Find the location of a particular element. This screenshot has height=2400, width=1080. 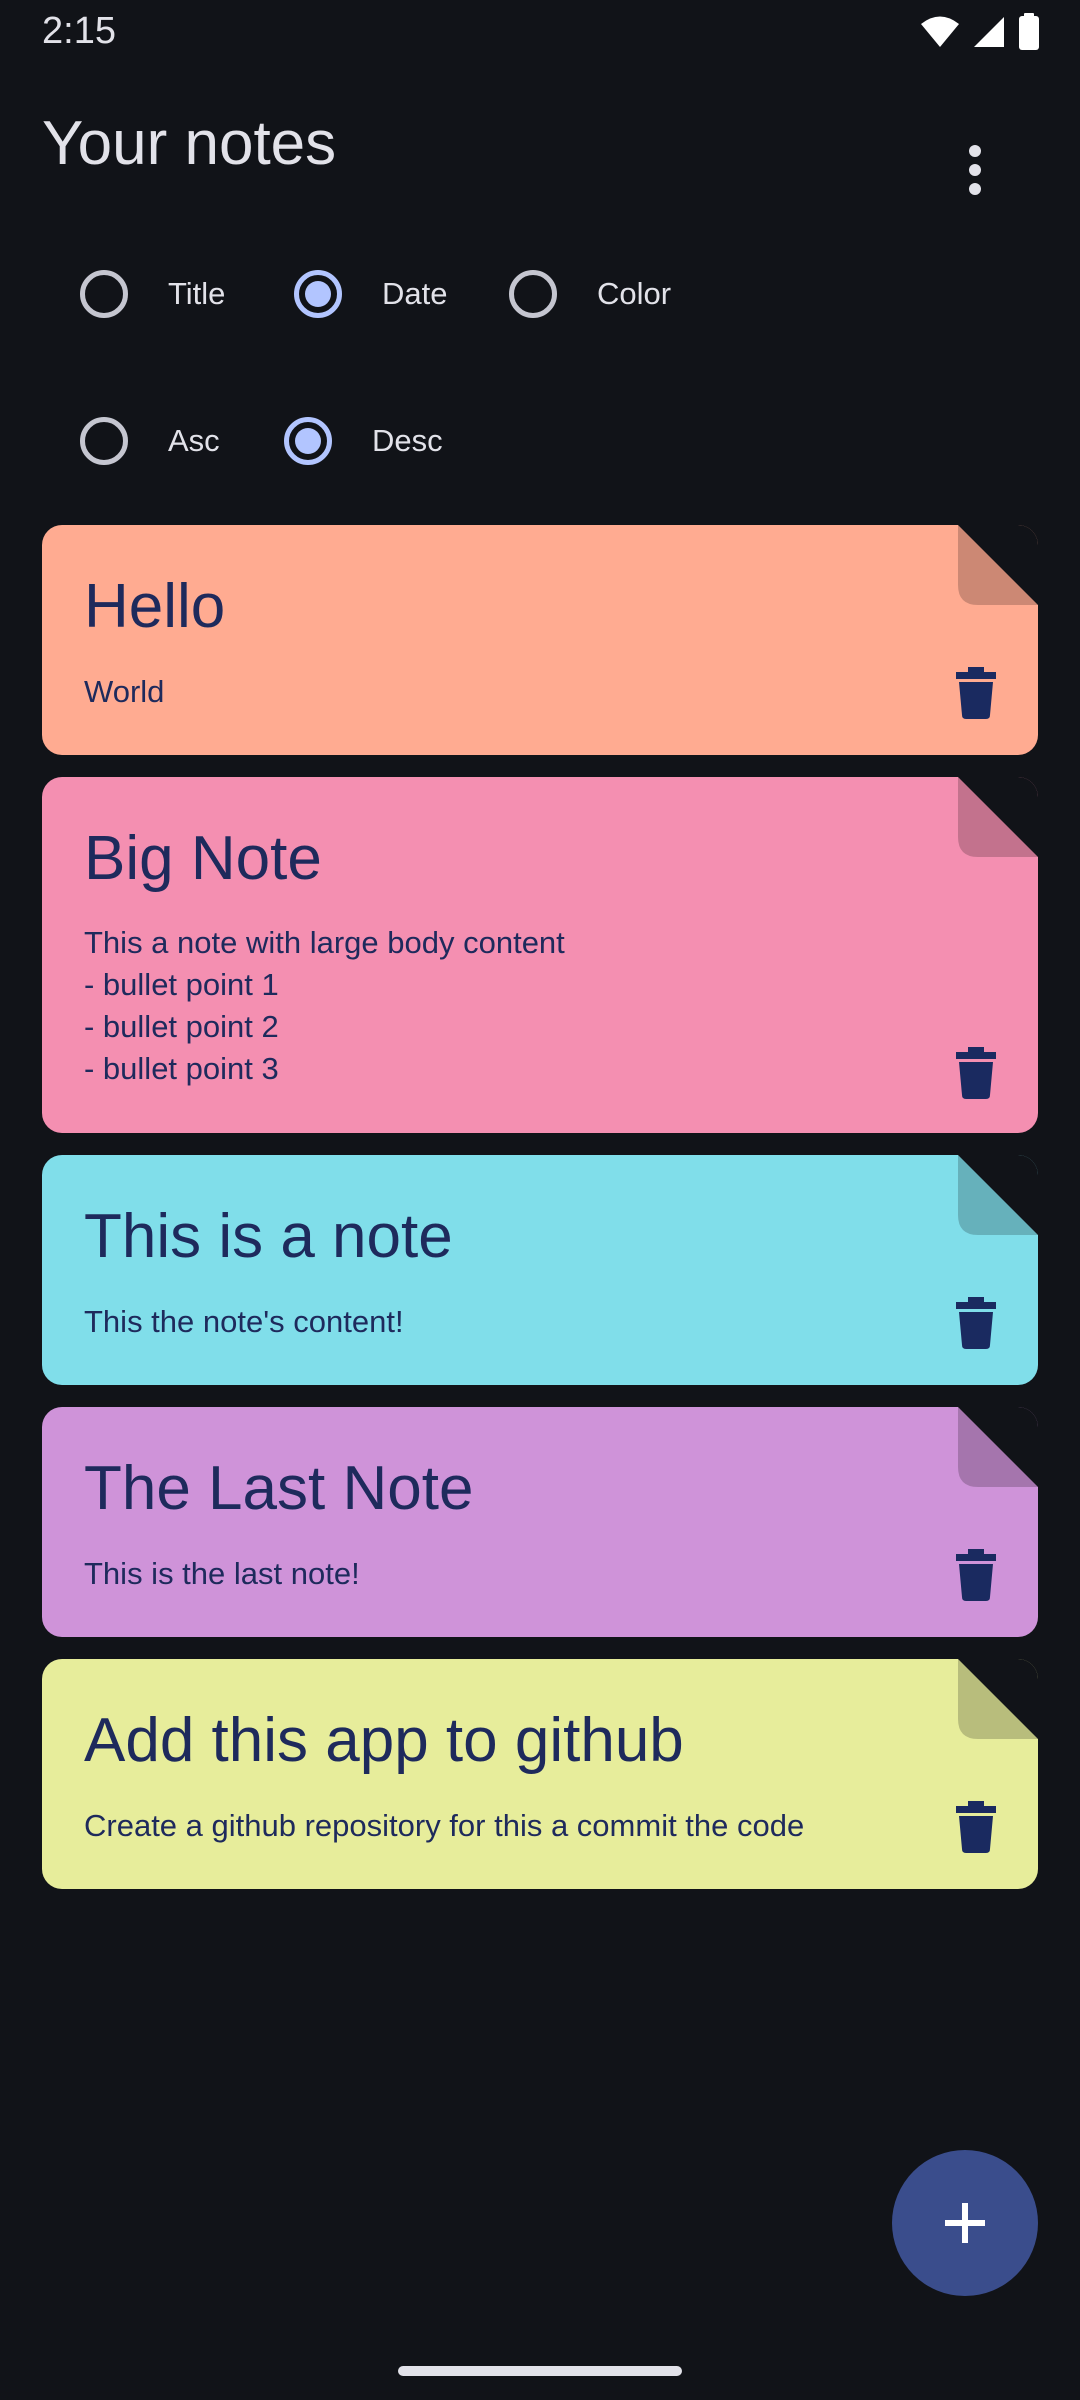

order-desc-radio: Desc is located at coordinates (363, 441).